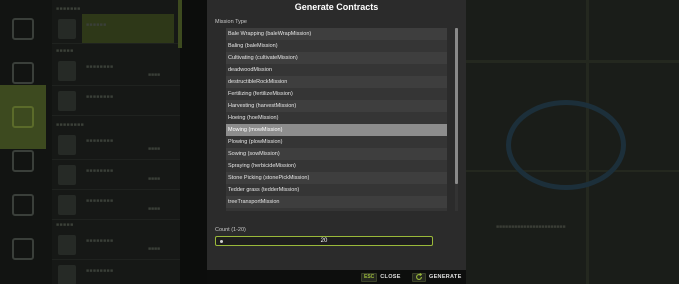 This screenshot has width=679, height=284. Describe the element at coordinates (23, 249) in the screenshot. I see `stats-icon` at that location.